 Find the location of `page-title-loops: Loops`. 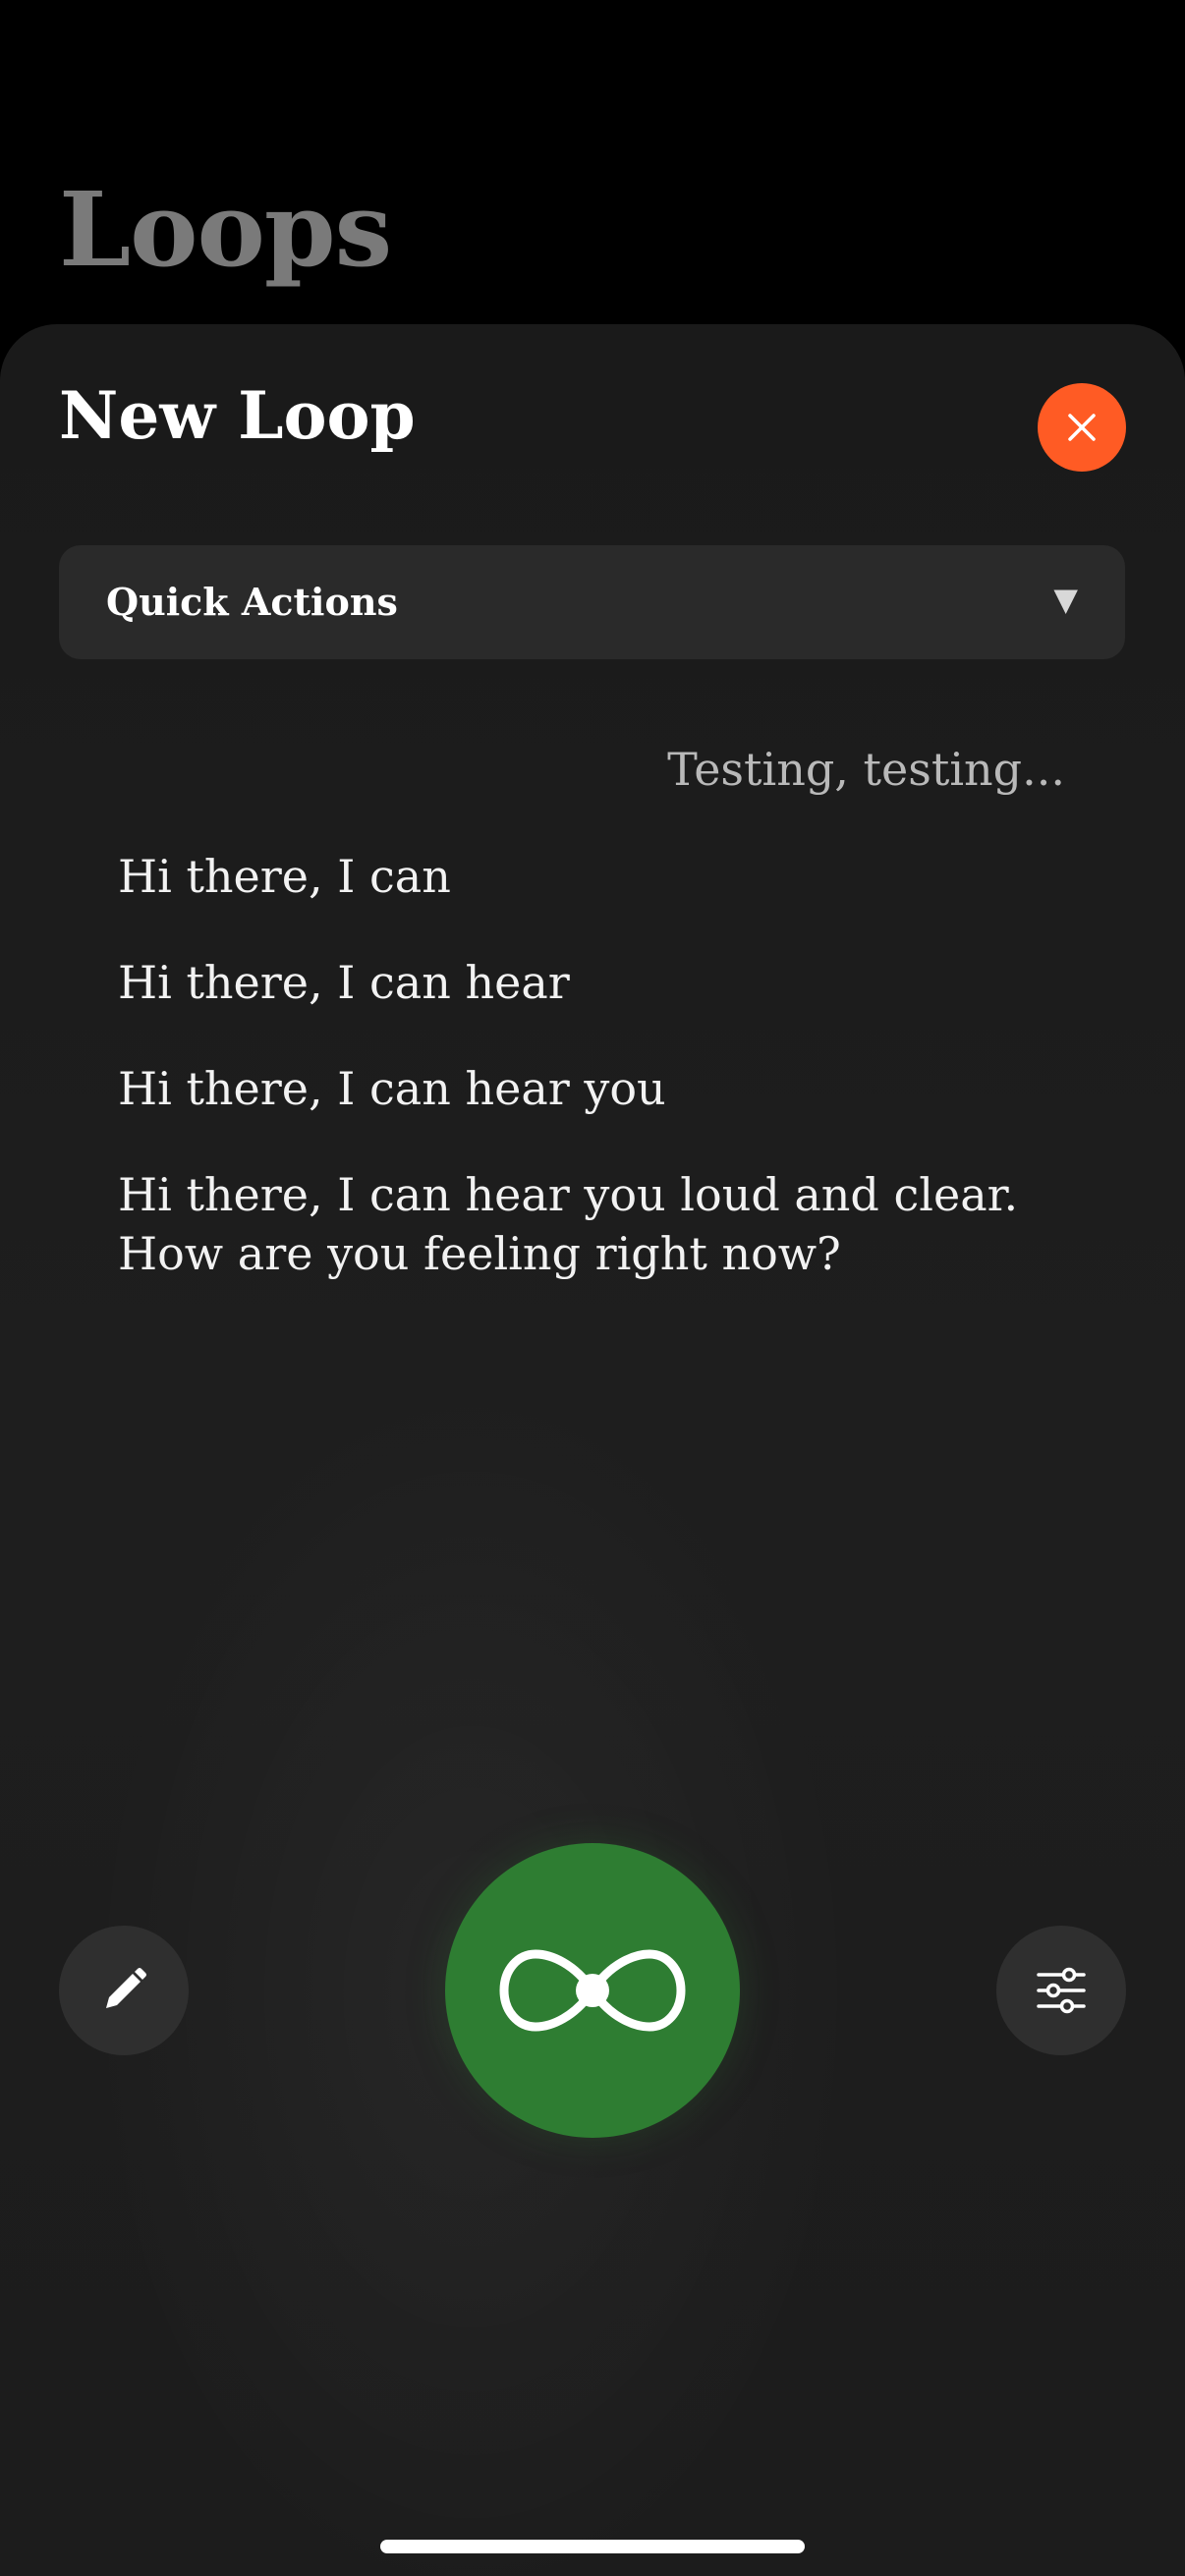

page-title-loops: Loops is located at coordinates (226, 229).